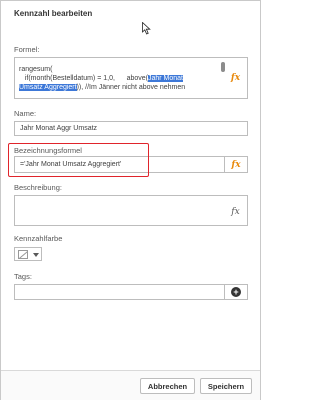 This screenshot has width=320, height=400. What do you see at coordinates (27, 49) in the screenshot?
I see `formula-label: Formel:` at bounding box center [27, 49].